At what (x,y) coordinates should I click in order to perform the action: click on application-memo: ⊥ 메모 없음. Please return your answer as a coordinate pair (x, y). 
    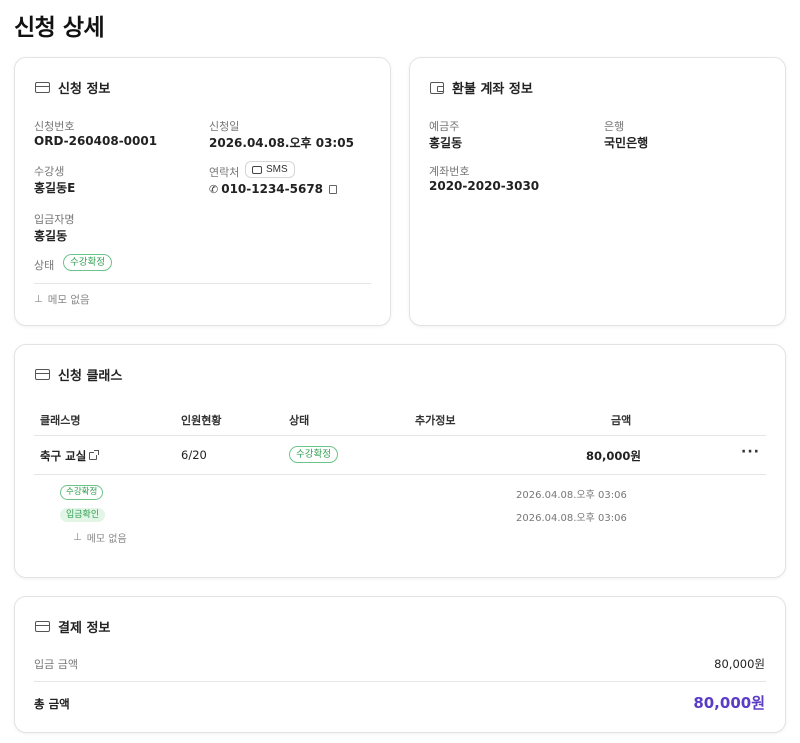
    Looking at the image, I should click on (62, 299).